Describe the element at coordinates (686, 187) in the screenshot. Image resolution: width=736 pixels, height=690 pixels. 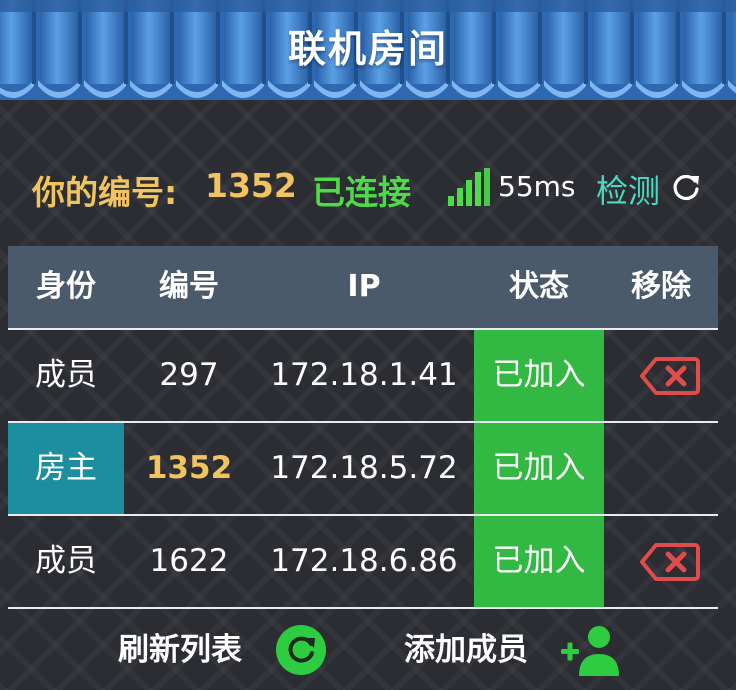
I see `refresh-icon` at that location.